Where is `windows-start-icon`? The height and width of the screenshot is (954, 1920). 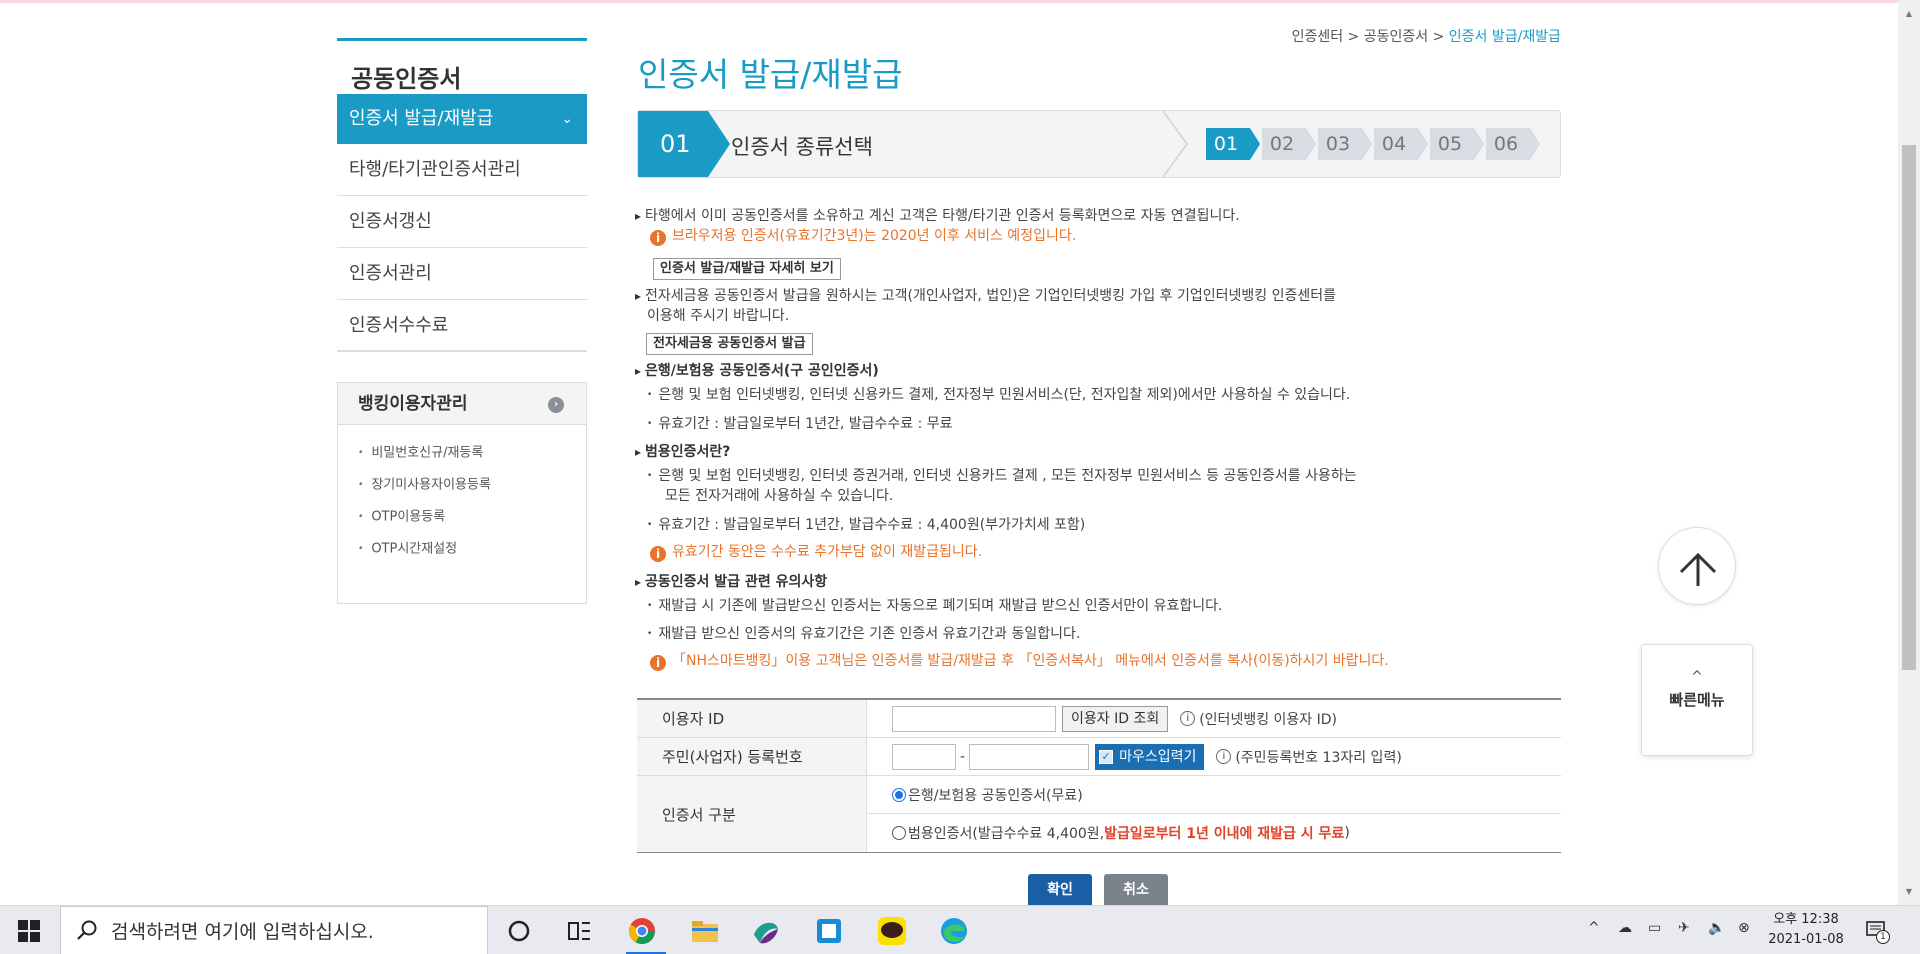
windows-start-icon is located at coordinates (29, 931).